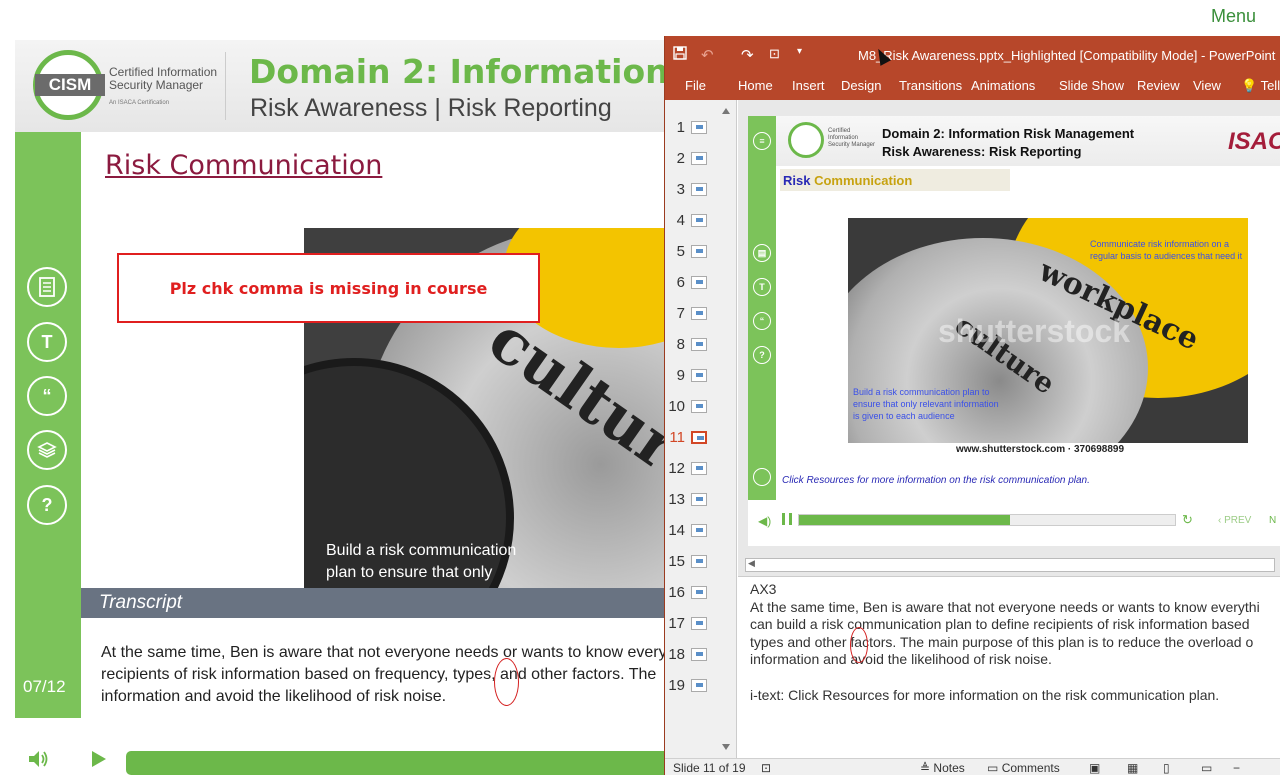  I want to click on thumbnail-slide-13: 13, so click(693, 500).